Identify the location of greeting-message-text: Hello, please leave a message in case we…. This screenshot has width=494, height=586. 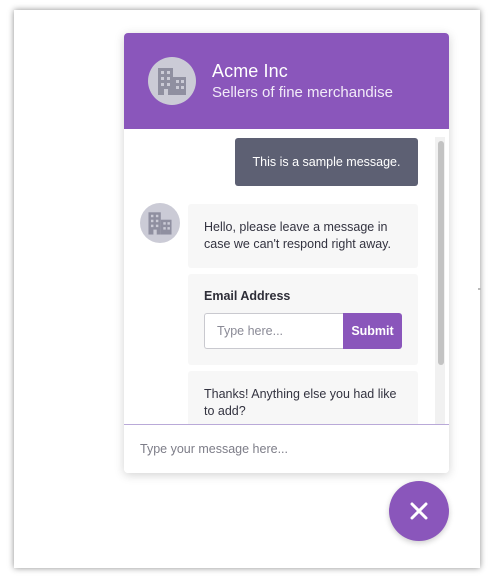
(297, 235).